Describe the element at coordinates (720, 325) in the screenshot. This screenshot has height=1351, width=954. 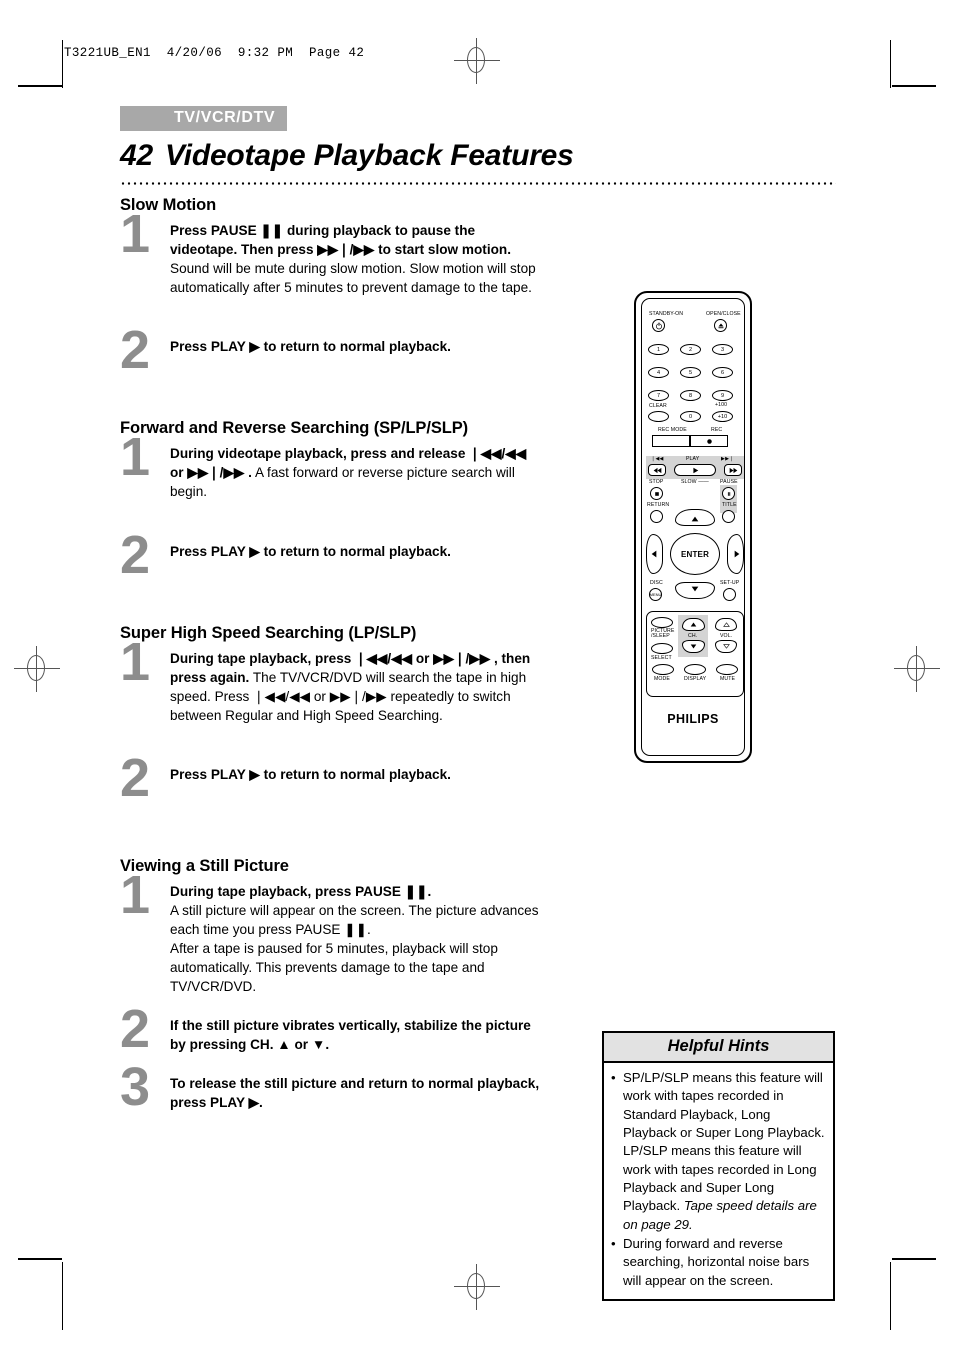
I see `open-close-button` at that location.